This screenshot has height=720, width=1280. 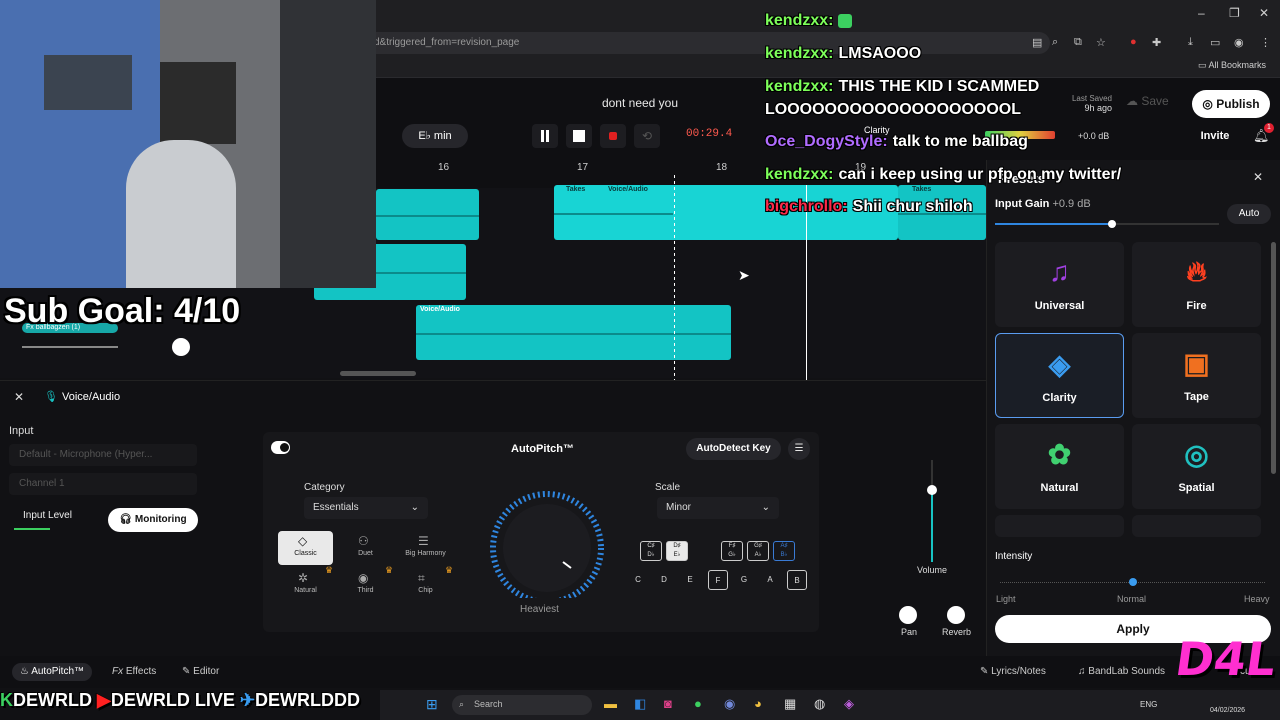 What do you see at coordinates (19, 397) in the screenshot?
I see `close-editor-icon: ✕` at bounding box center [19, 397].